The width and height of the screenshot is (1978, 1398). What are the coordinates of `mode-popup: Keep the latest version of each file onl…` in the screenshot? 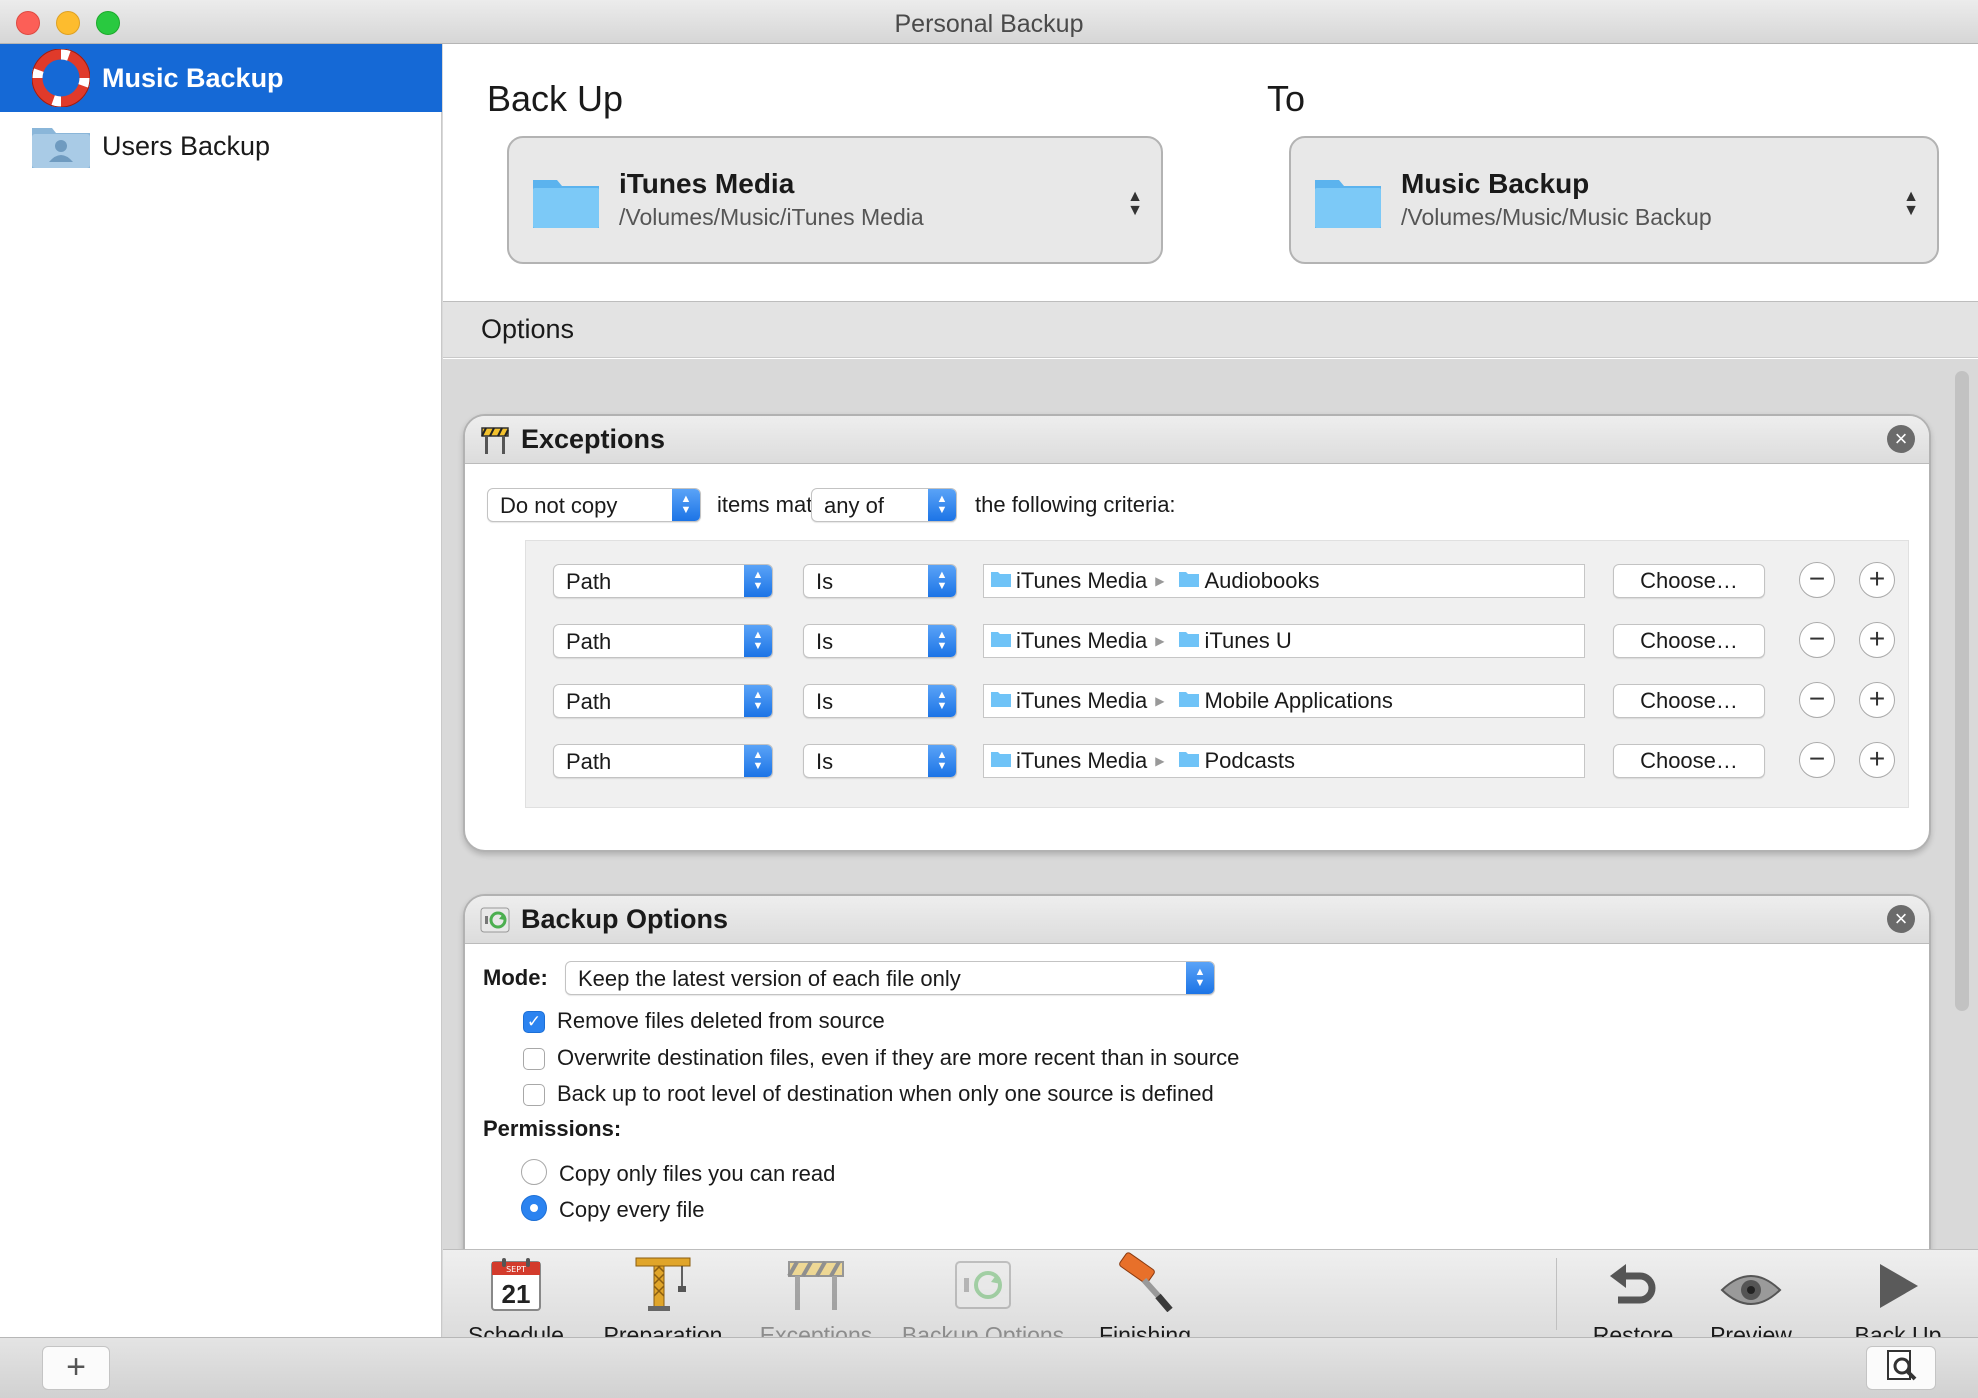 It's located at (890, 978).